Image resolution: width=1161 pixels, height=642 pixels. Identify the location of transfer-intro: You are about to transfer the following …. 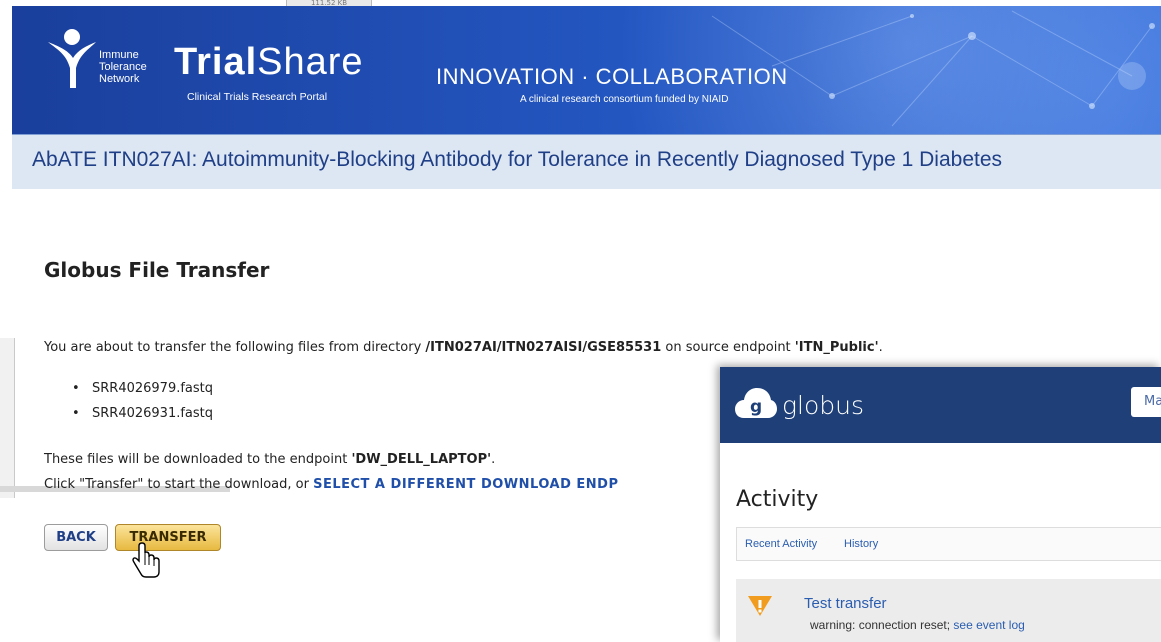
(463, 347).